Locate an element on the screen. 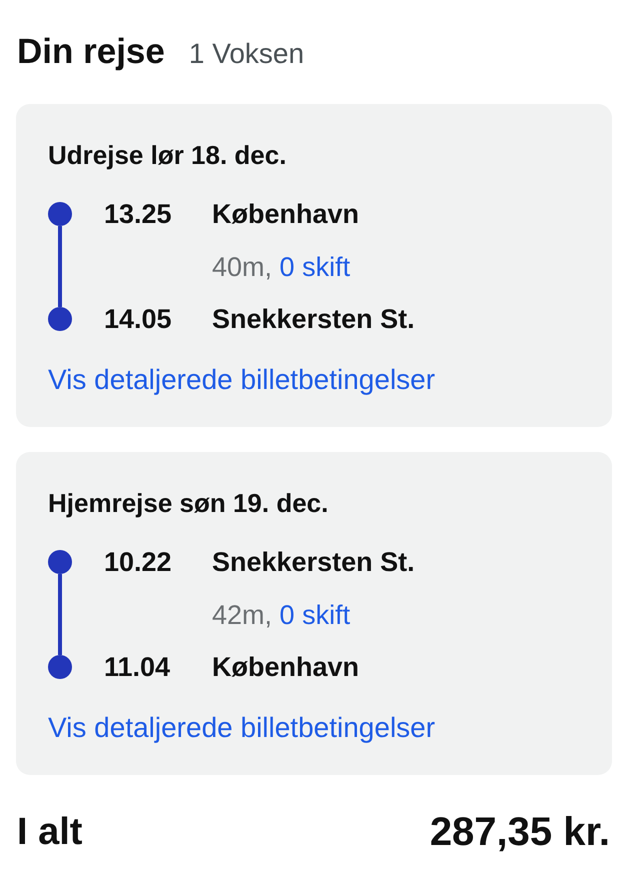  total-label: I alt is located at coordinates (49, 832).